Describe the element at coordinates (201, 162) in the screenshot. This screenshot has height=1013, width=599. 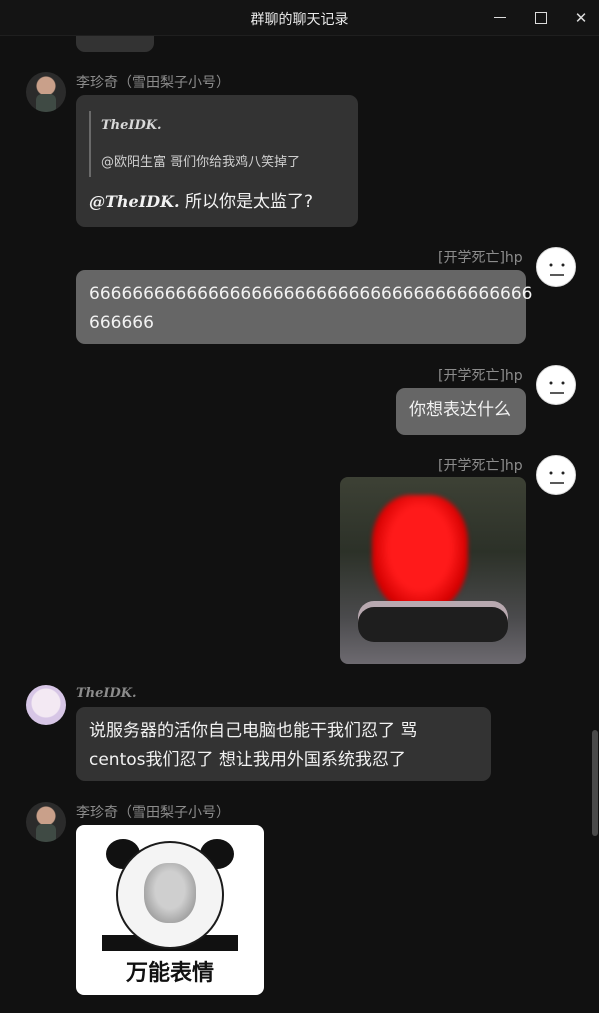
I see `quote-text: @欧阳生富 哥们你给我鸡八笑掉了` at that location.